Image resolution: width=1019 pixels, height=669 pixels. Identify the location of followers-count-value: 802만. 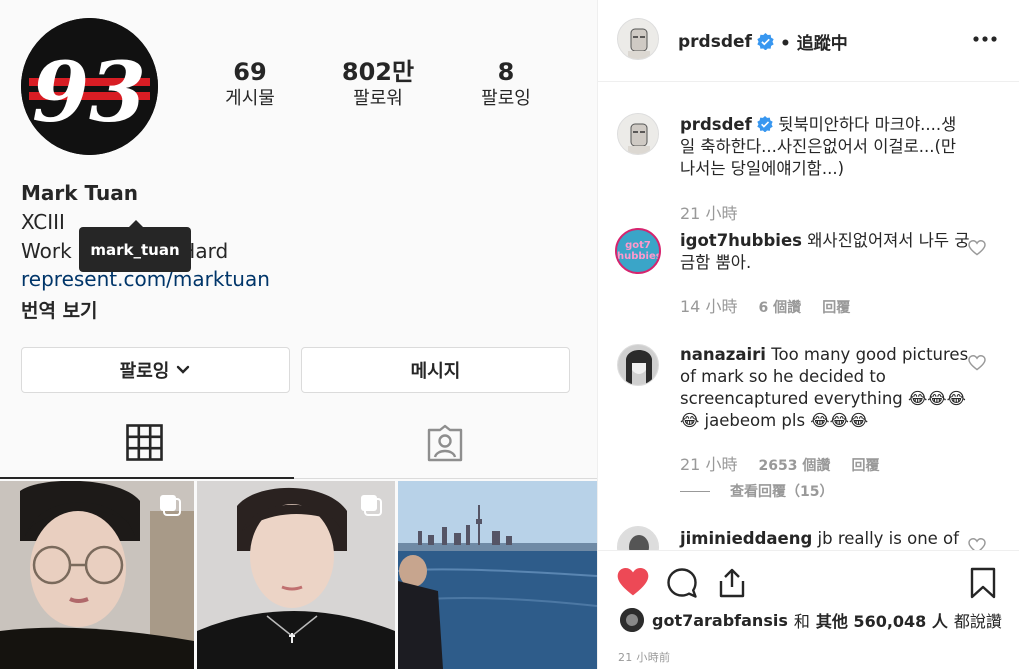
(378, 72).